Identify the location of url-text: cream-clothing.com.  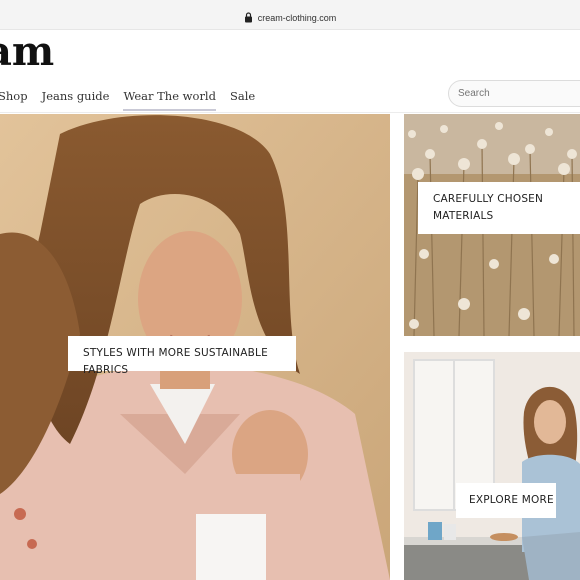
(297, 17).